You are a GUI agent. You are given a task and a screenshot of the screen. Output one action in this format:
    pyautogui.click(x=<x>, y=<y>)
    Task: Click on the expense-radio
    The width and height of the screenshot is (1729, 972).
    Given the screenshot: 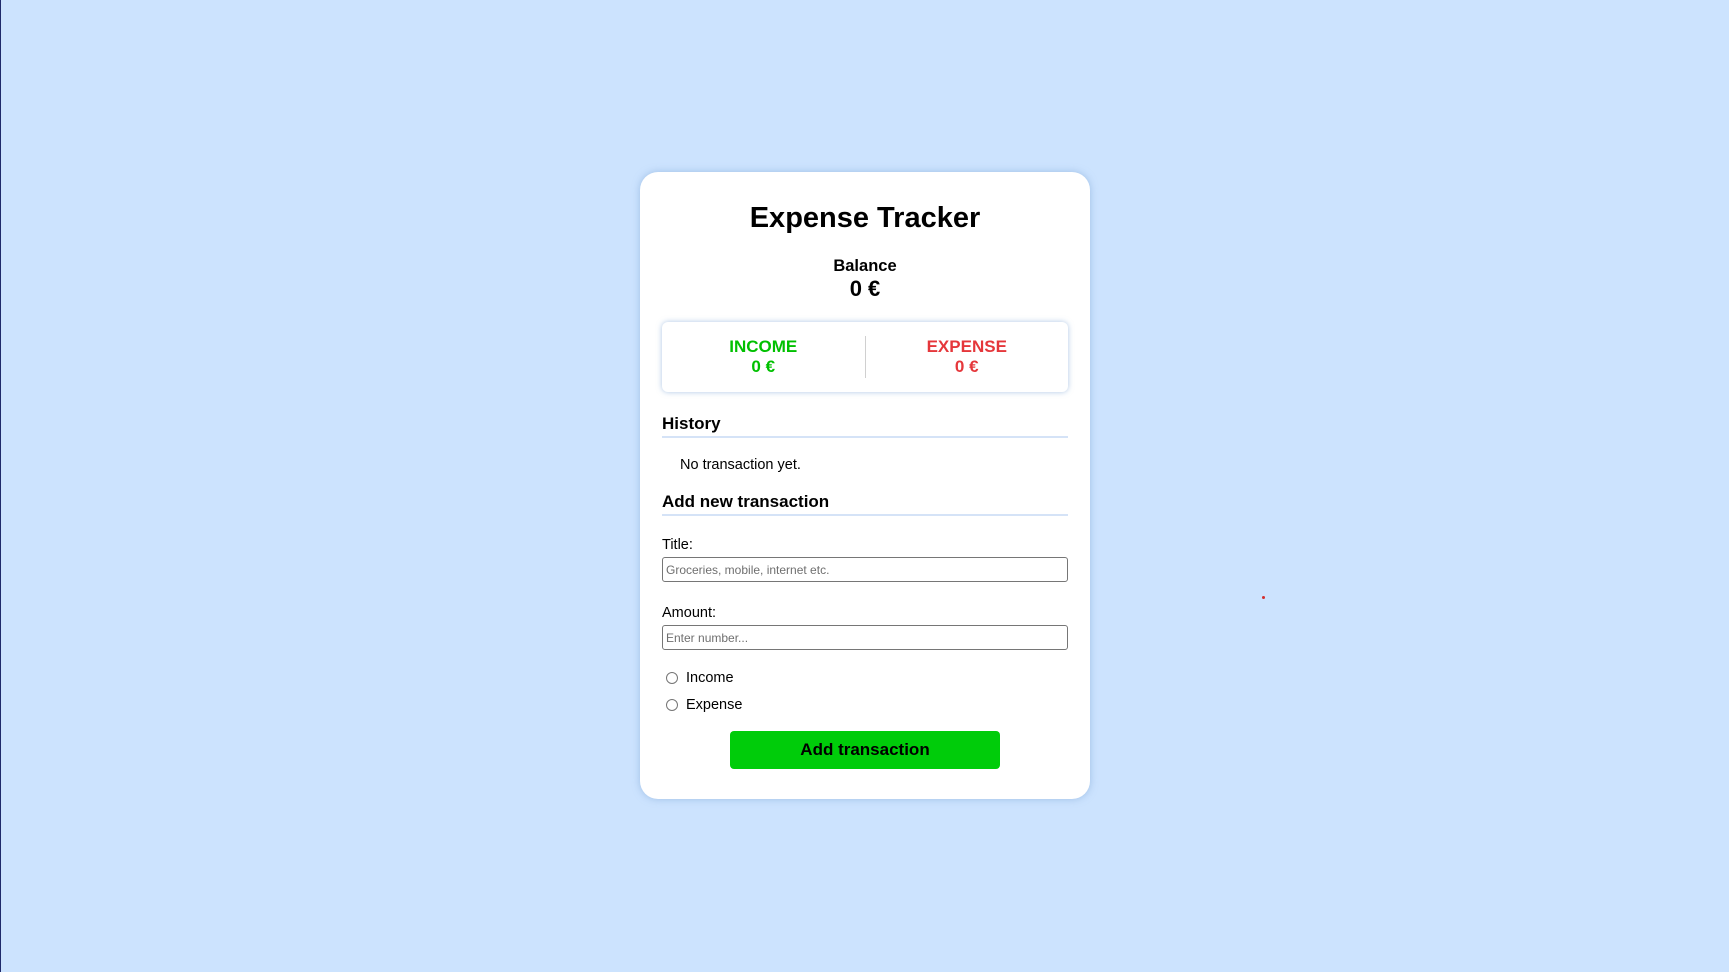 What is the action you would take?
    pyautogui.click(x=672, y=705)
    